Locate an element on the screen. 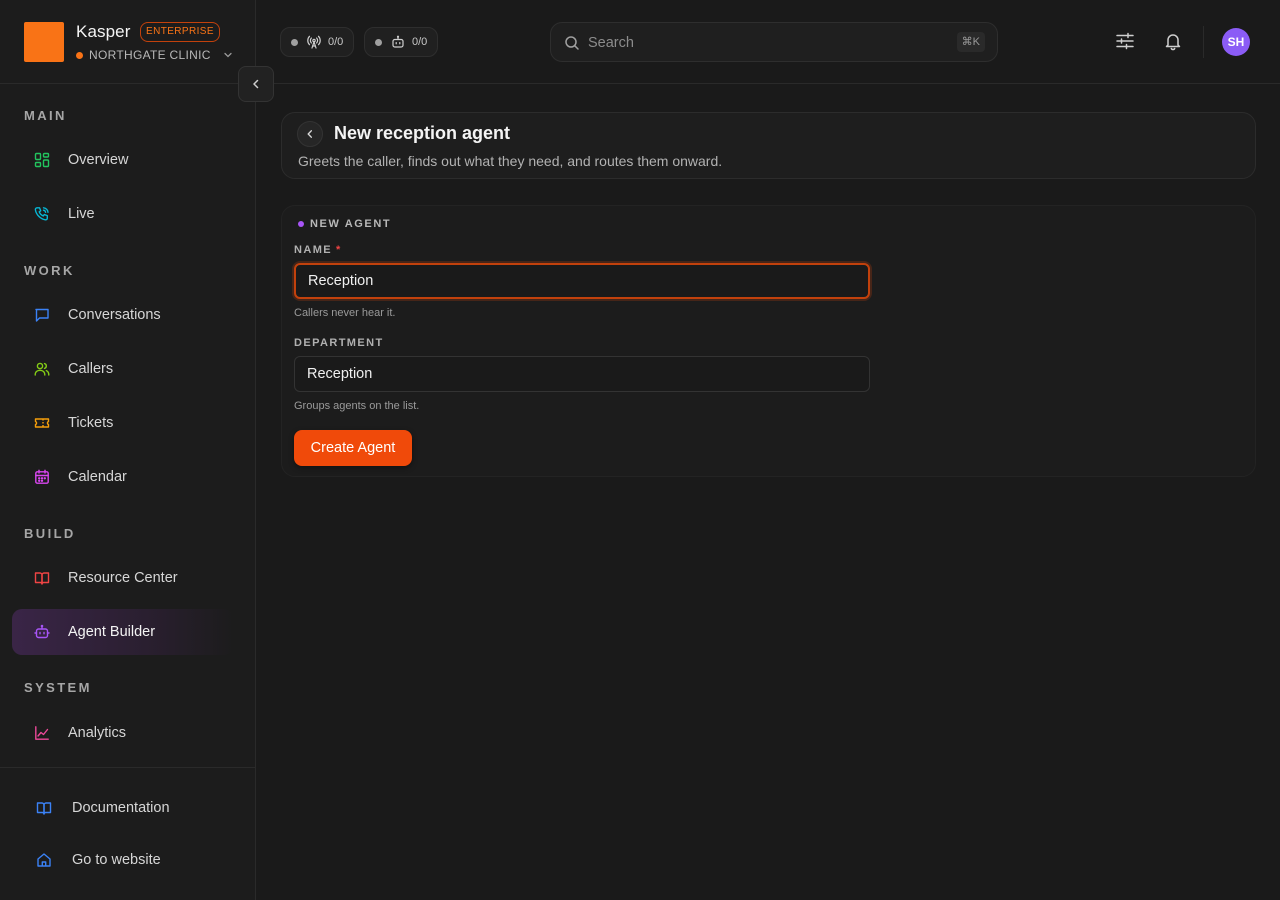  sidebar-item-label: Callers is located at coordinates (91, 369).